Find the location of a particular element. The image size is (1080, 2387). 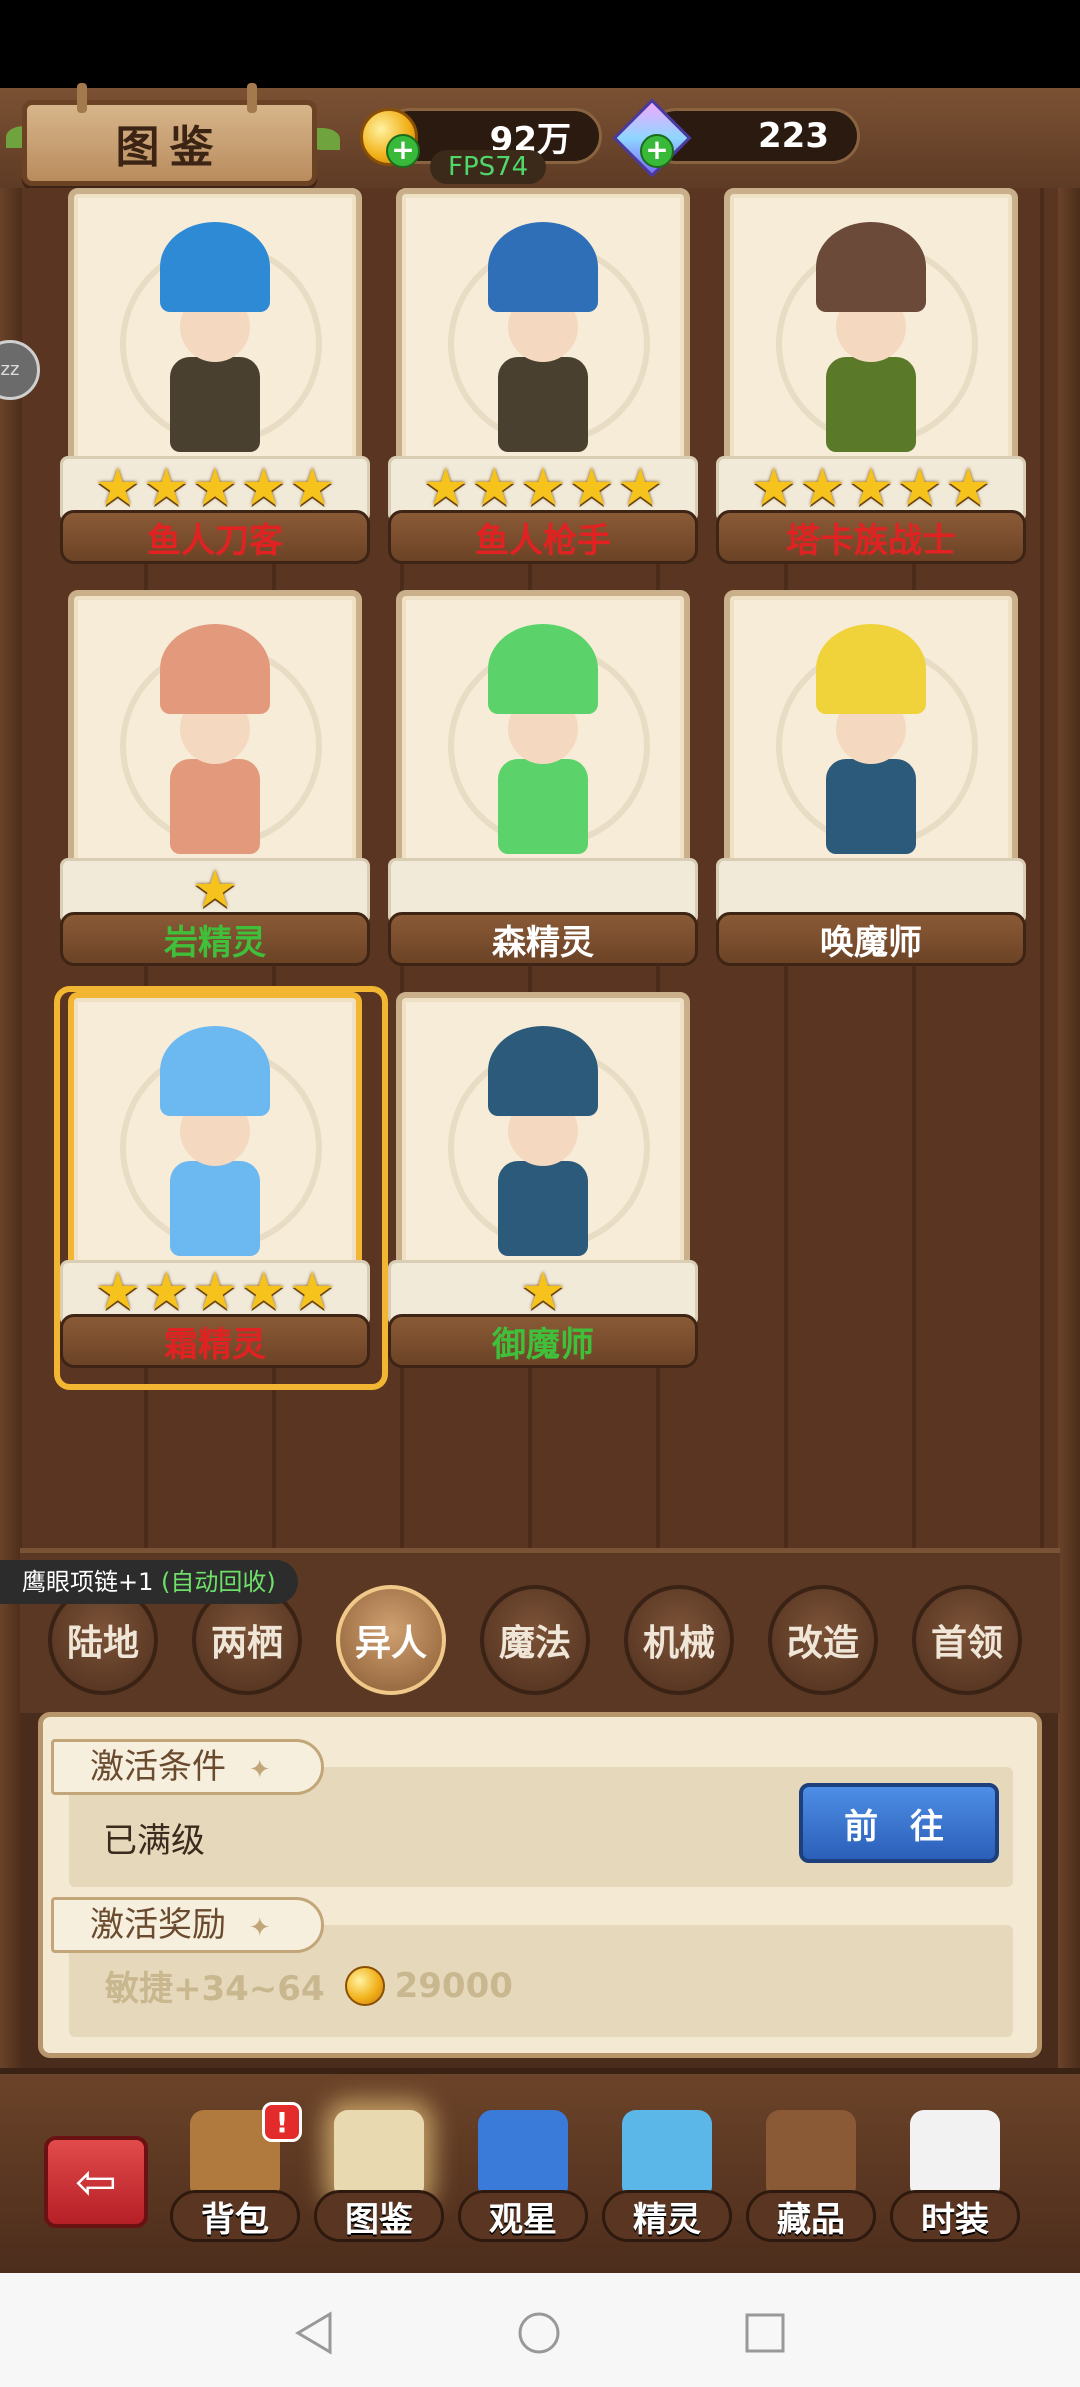

character-card: 唤魔师 is located at coordinates (871, 780).